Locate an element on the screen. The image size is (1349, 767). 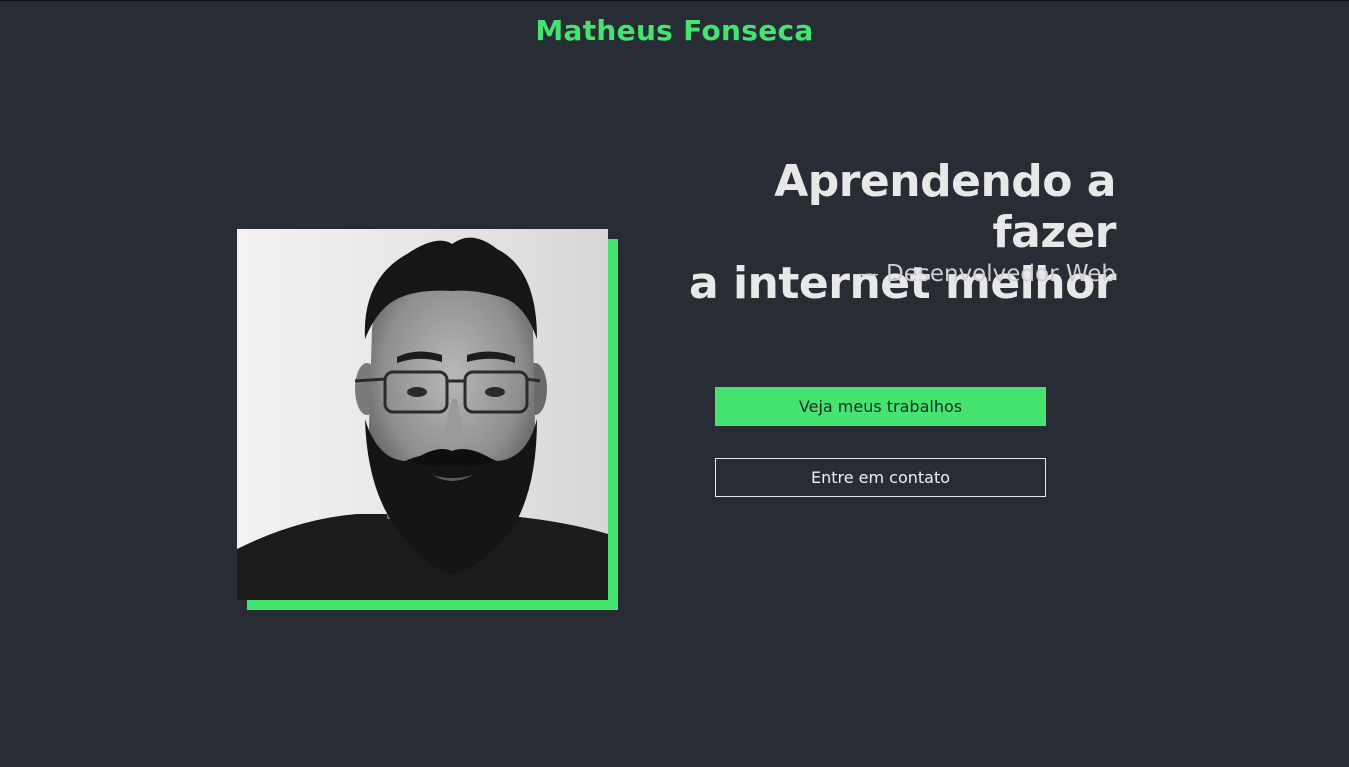
profile-photo-frame is located at coordinates (427, 419).